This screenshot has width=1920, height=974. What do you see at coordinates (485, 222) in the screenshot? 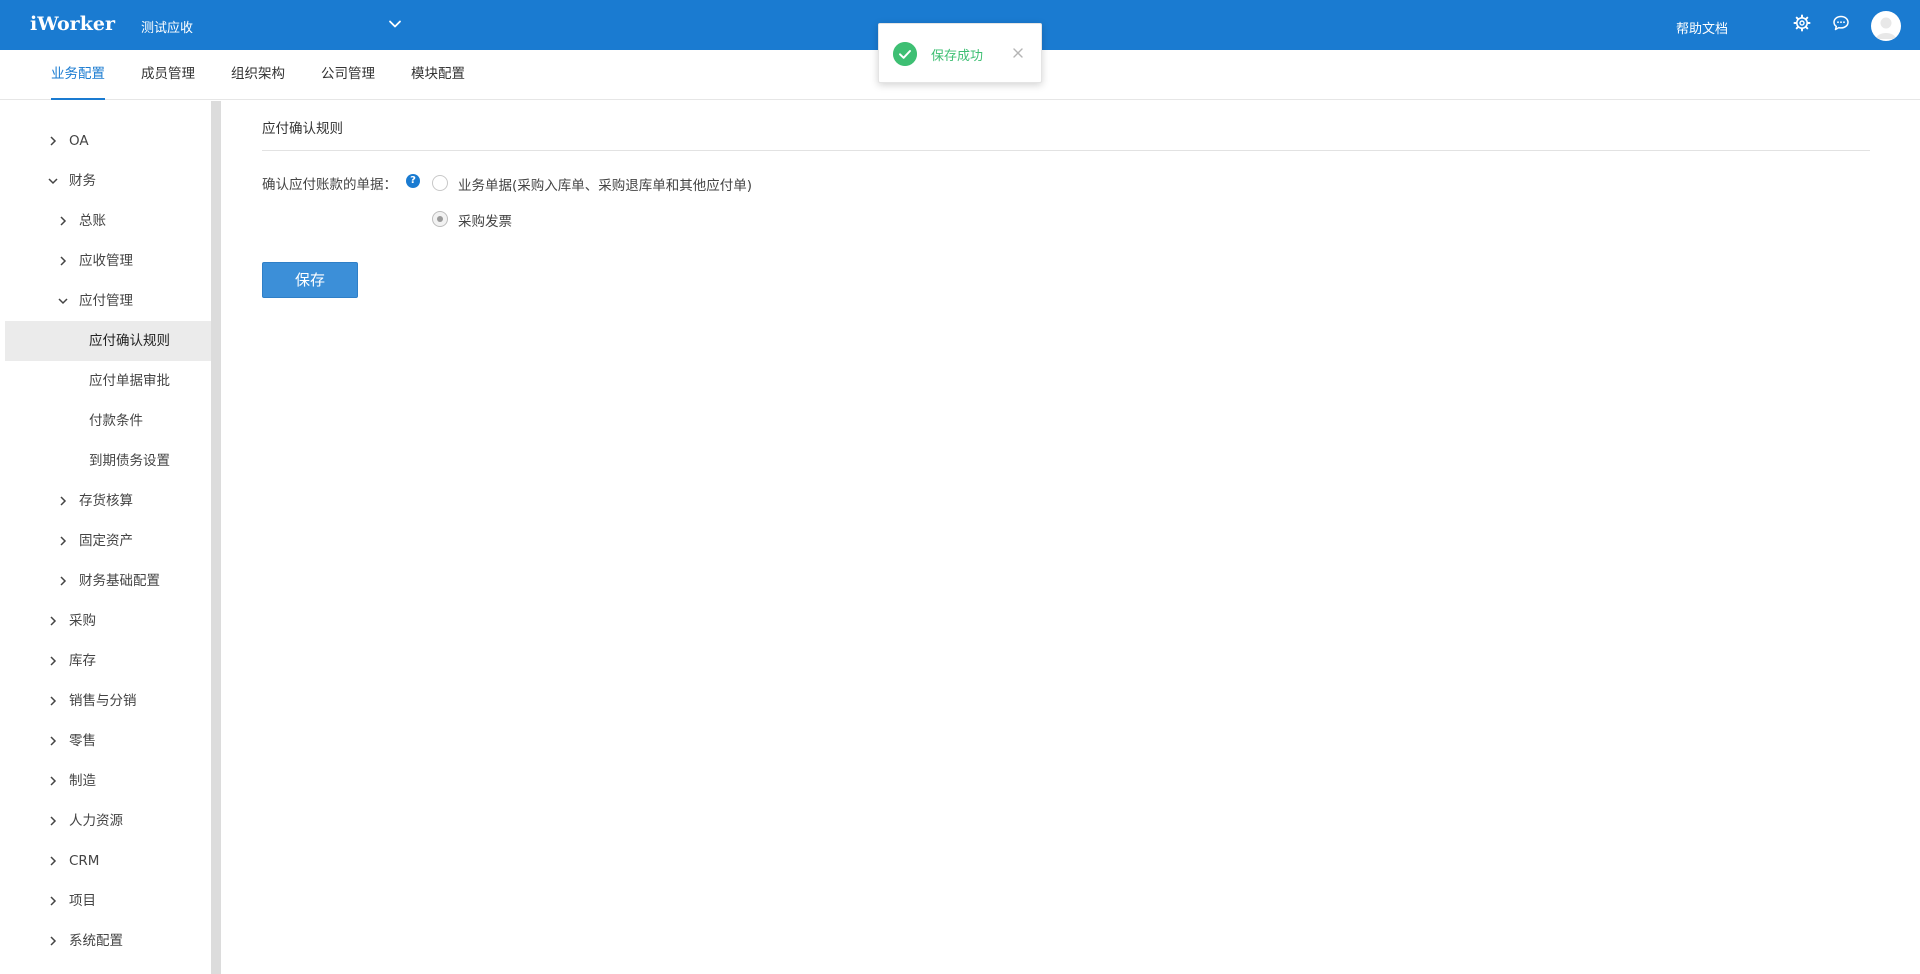
I see `radio-label: 采购发票` at bounding box center [485, 222].